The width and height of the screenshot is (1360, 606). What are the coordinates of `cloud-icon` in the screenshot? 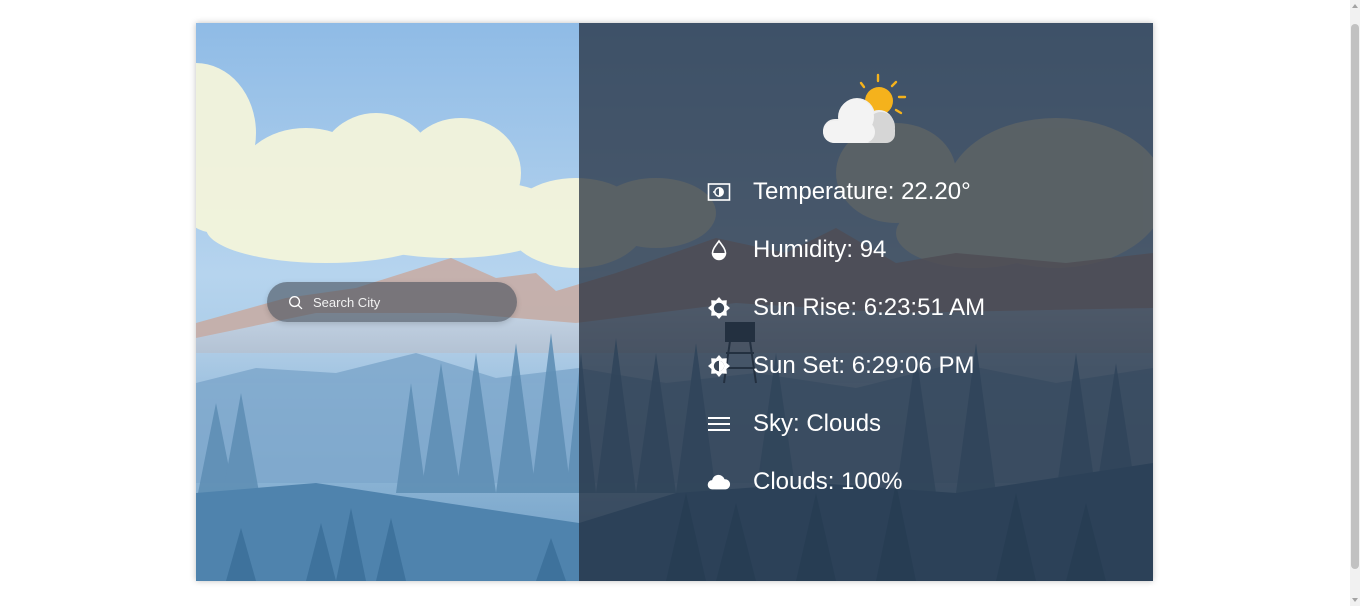 It's located at (719, 482).